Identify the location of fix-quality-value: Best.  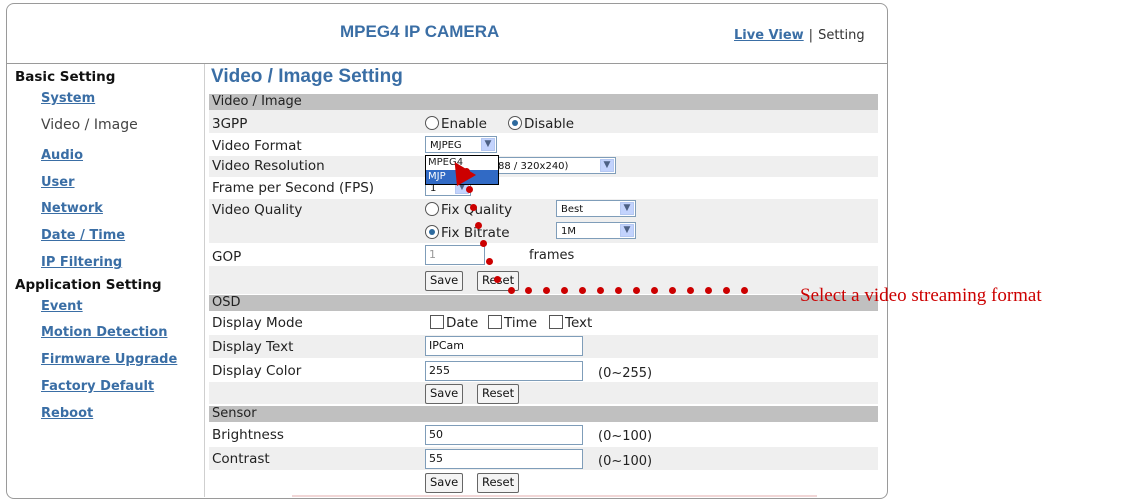
(572, 209).